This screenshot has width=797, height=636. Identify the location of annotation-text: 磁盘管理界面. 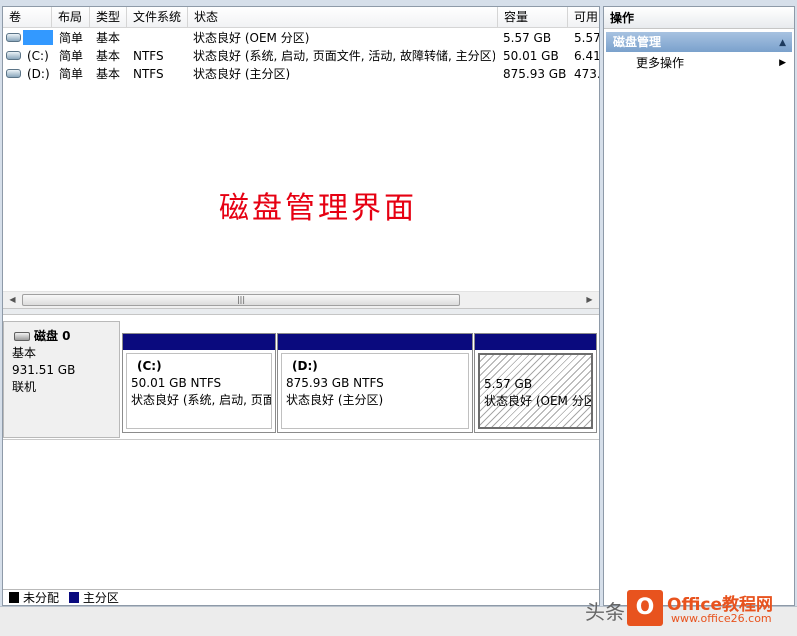
(318, 208).